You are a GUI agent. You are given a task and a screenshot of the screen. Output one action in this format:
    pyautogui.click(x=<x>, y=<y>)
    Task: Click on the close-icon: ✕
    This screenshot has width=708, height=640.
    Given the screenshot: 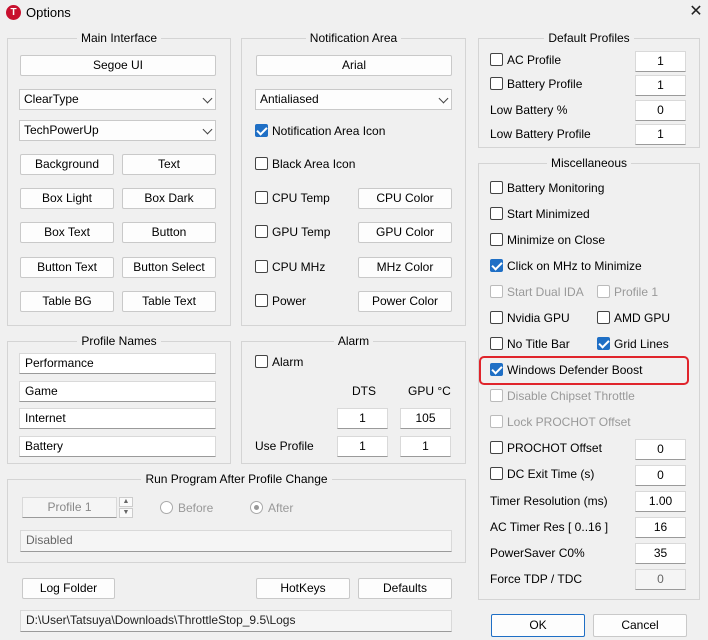 What is the action you would take?
    pyautogui.click(x=696, y=12)
    